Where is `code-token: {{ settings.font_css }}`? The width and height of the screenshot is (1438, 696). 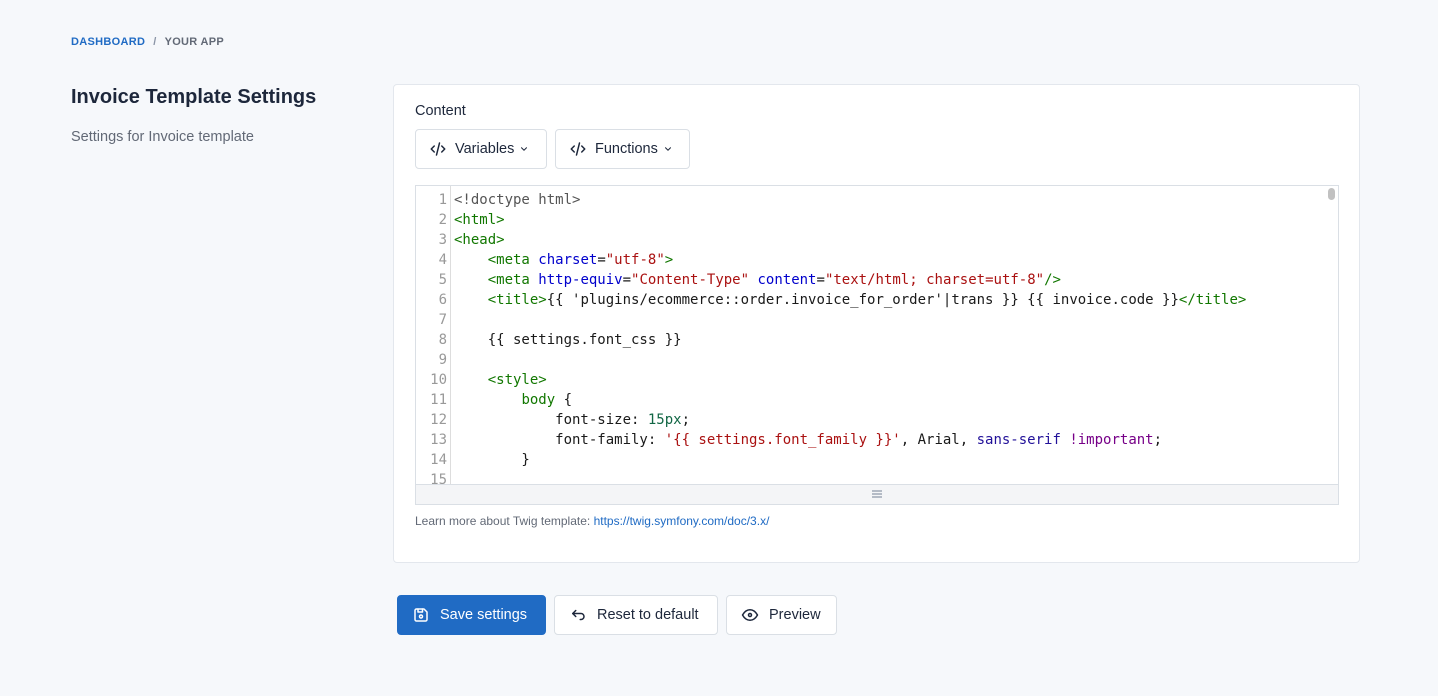 code-token: {{ settings.font_css }} is located at coordinates (568, 340).